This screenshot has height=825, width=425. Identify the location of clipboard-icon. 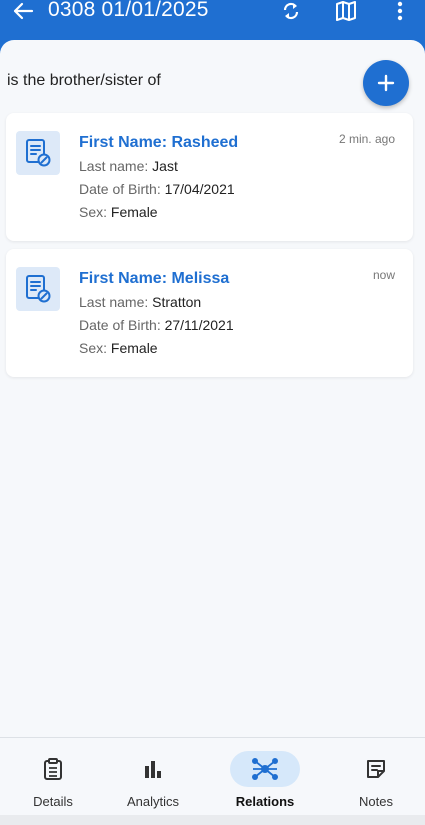
(53, 769).